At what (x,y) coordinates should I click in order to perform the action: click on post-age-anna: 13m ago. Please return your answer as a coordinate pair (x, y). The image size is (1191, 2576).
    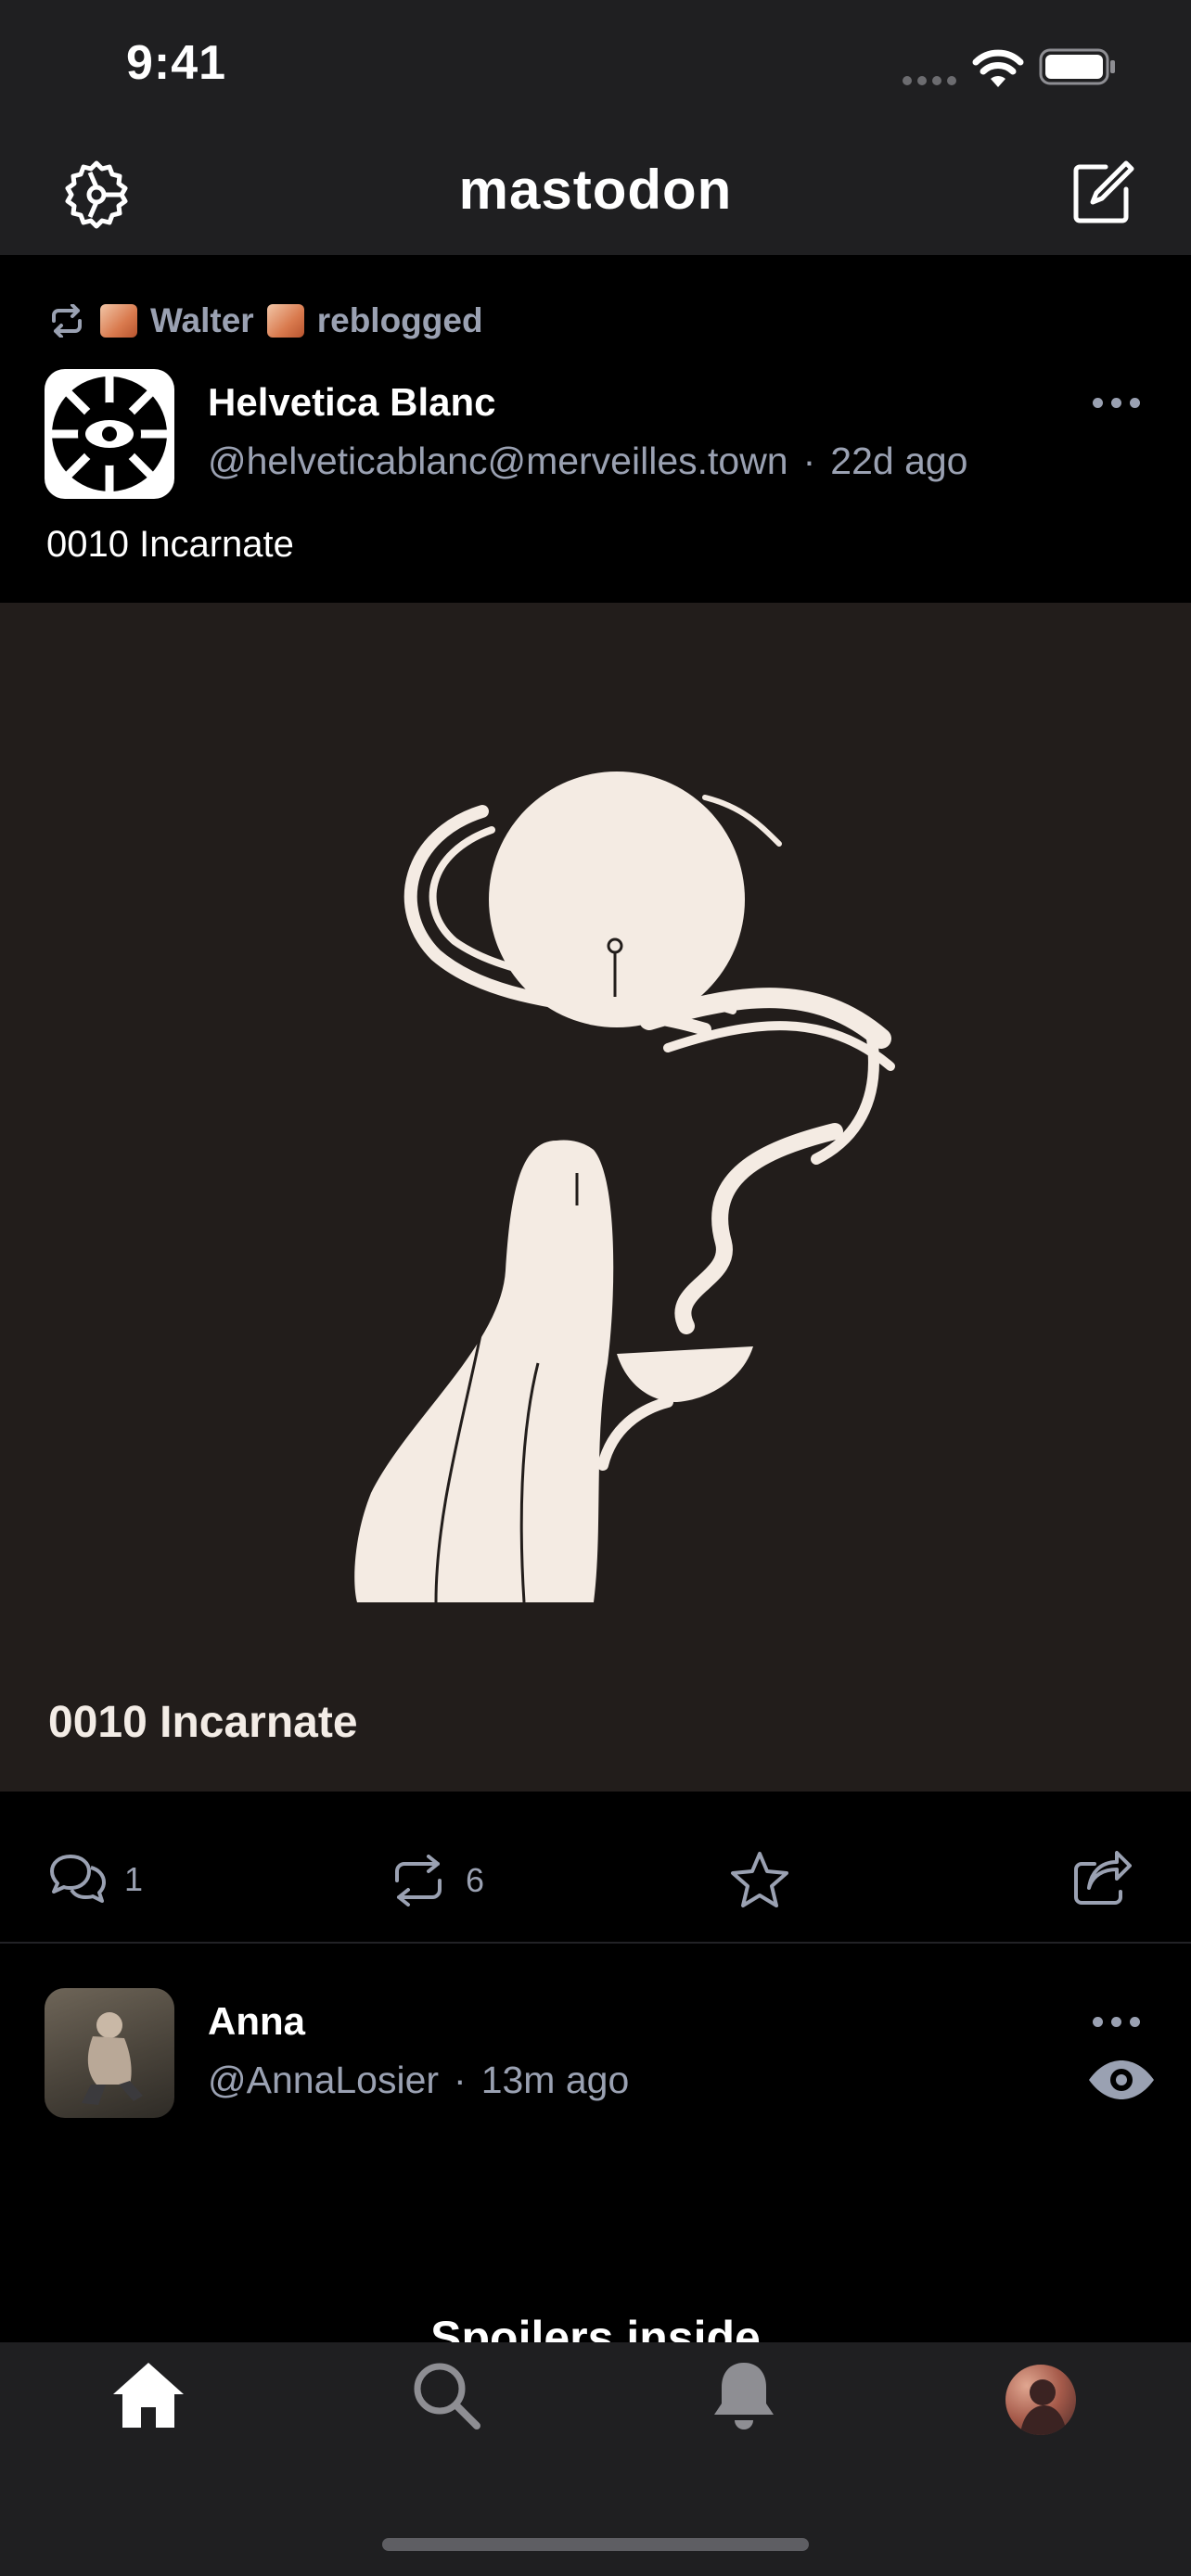
    Looking at the image, I should click on (555, 2080).